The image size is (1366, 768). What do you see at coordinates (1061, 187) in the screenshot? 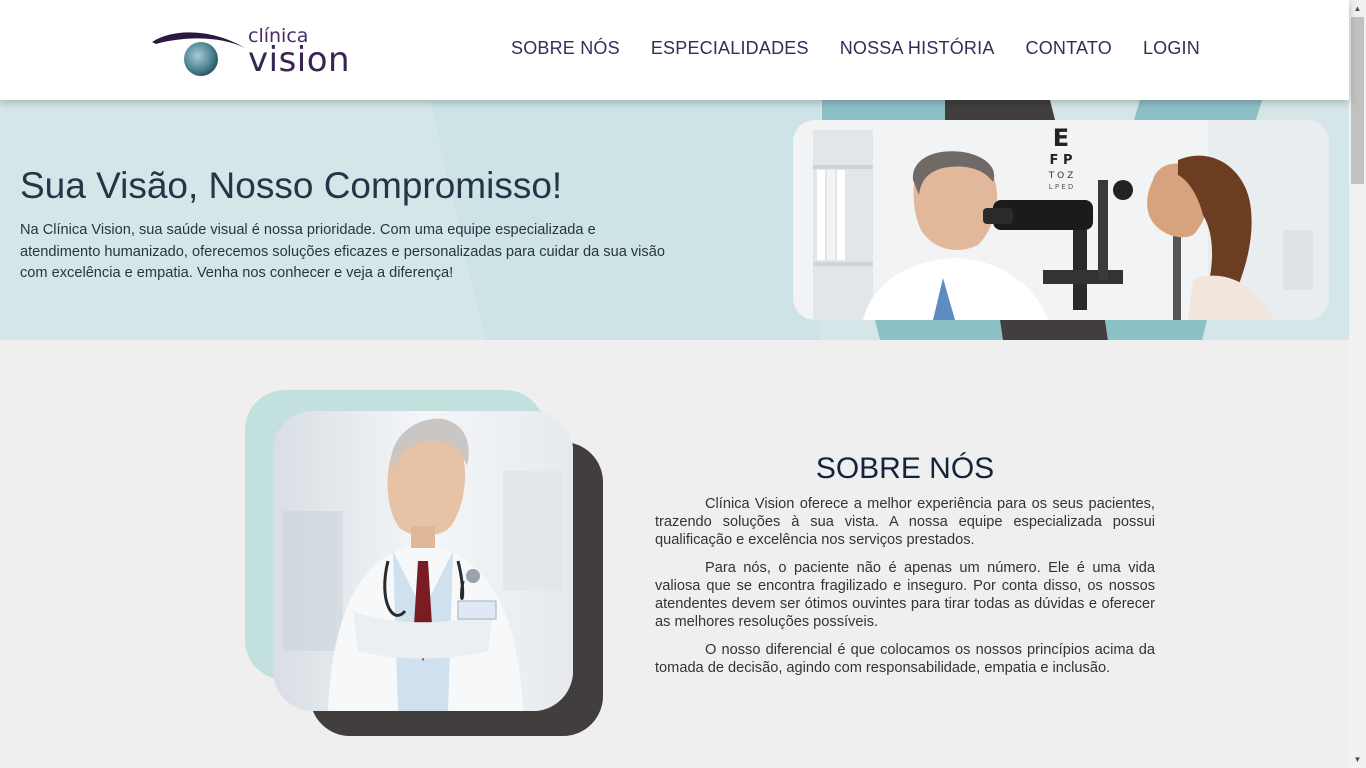
I see `eye-chart-row-4: L P E D` at bounding box center [1061, 187].